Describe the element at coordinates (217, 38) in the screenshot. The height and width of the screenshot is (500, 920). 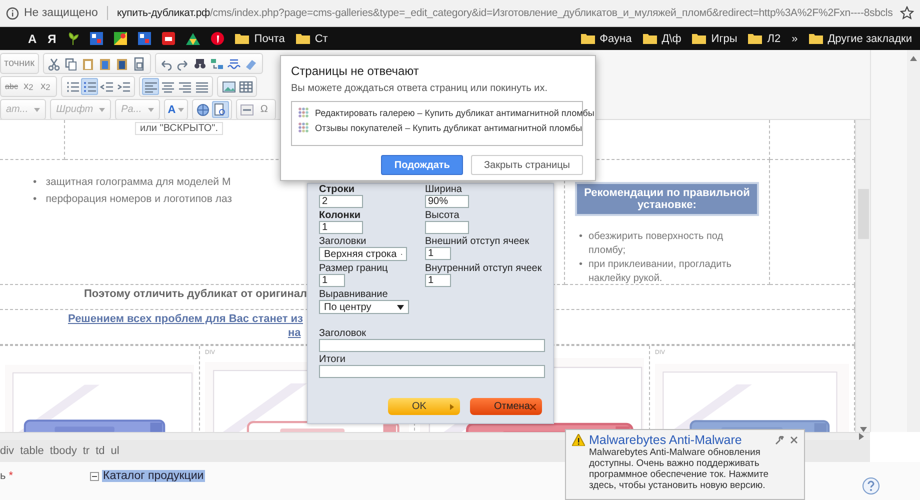
I see `pin-icon` at that location.